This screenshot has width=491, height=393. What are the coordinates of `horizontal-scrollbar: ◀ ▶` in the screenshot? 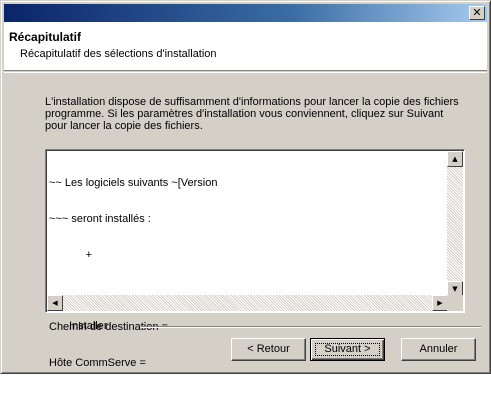 It's located at (247, 303).